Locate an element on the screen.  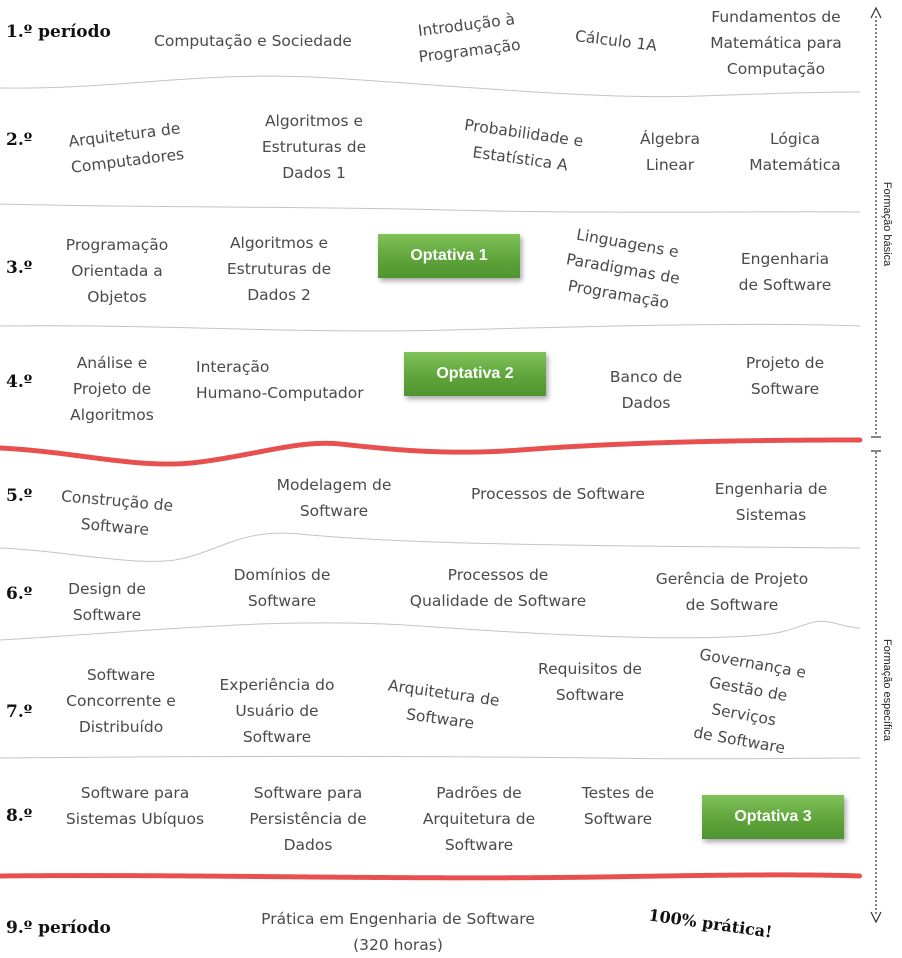
period-2-label: 2.º is located at coordinates (19, 140).